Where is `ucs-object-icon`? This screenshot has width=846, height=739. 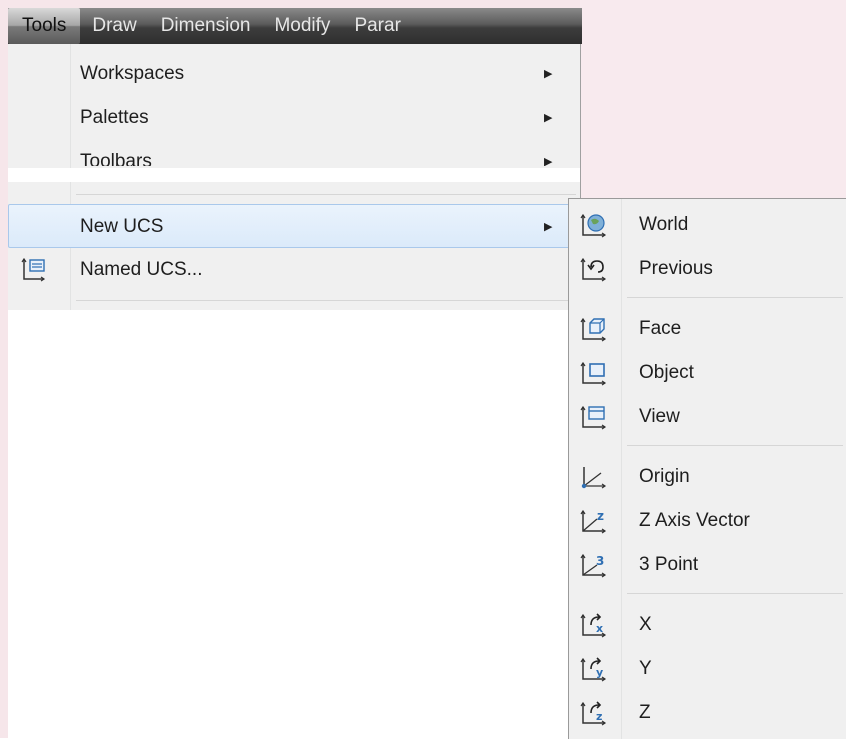 ucs-object-icon is located at coordinates (593, 373).